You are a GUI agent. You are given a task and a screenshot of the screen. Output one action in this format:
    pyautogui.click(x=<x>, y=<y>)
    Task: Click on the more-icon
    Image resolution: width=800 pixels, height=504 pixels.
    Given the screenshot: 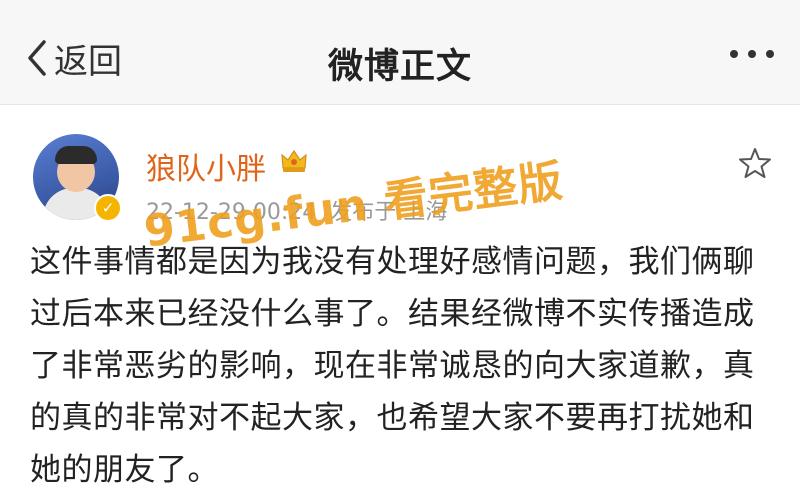 What is the action you would take?
    pyautogui.click(x=752, y=54)
    